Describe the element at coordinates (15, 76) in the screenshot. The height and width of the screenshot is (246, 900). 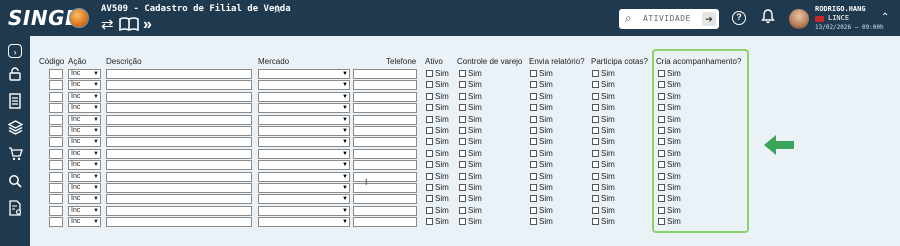
I see `lock-icon` at that location.